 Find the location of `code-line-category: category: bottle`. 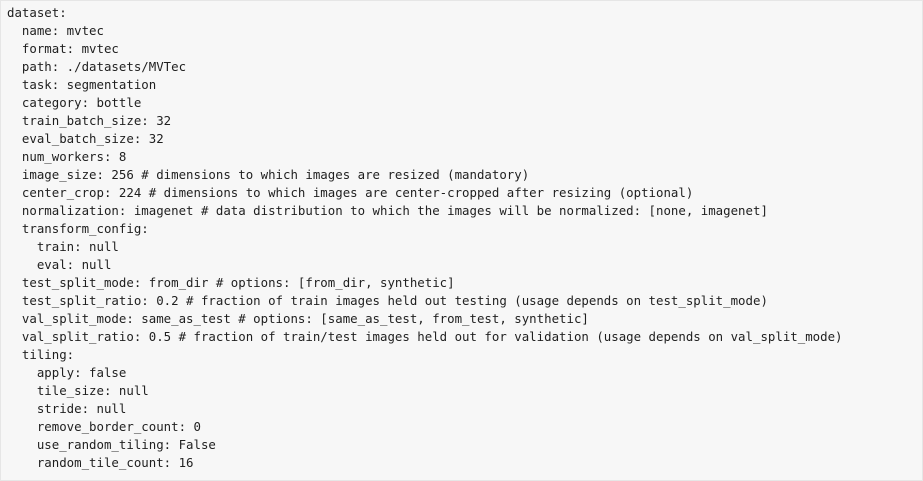

code-line-category: category: bottle is located at coordinates (74, 102).